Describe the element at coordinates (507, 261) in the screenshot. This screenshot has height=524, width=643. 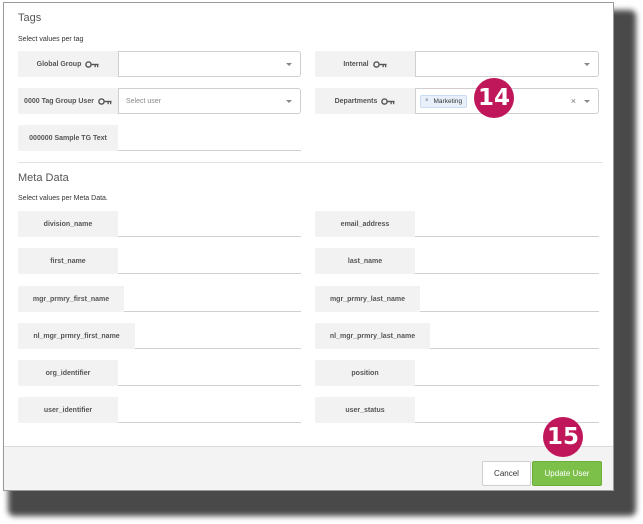
I see `last-name-input` at that location.